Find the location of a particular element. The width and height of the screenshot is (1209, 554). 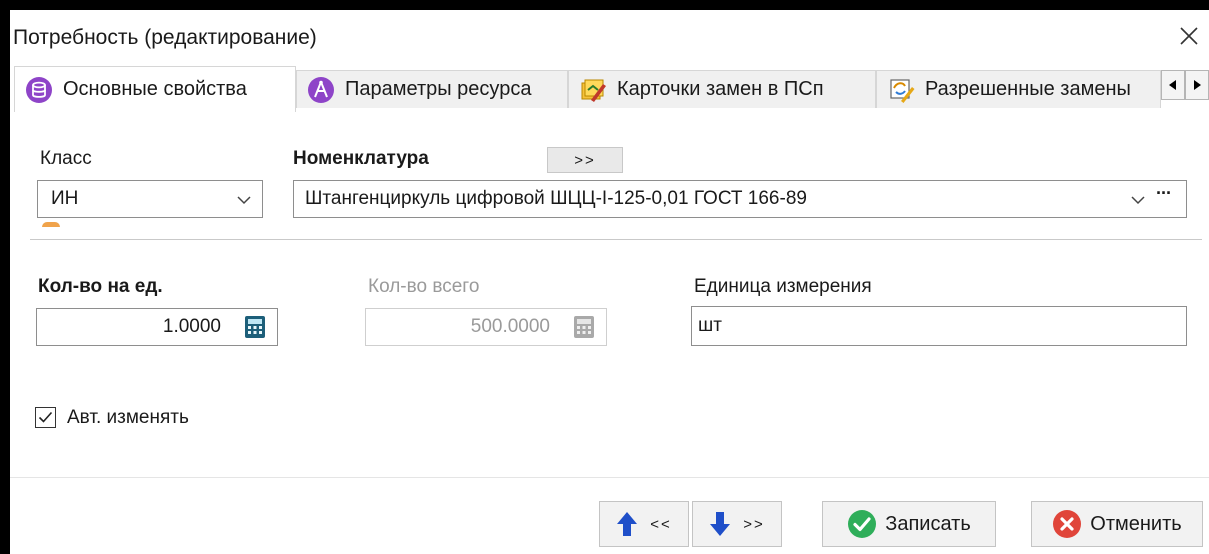

next-record-button: >> is located at coordinates (737, 524).